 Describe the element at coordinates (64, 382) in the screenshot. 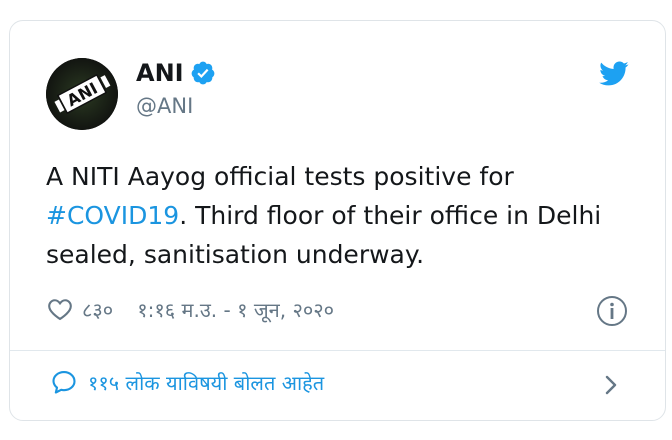

I see `reply-bubble-icon` at that location.